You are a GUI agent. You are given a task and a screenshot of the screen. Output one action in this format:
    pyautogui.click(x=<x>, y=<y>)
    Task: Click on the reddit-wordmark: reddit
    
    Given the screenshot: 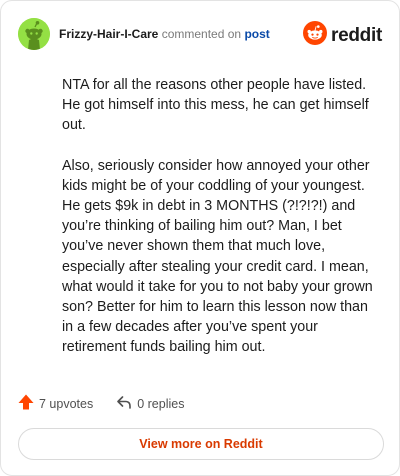 What is the action you would take?
    pyautogui.click(x=356, y=35)
    